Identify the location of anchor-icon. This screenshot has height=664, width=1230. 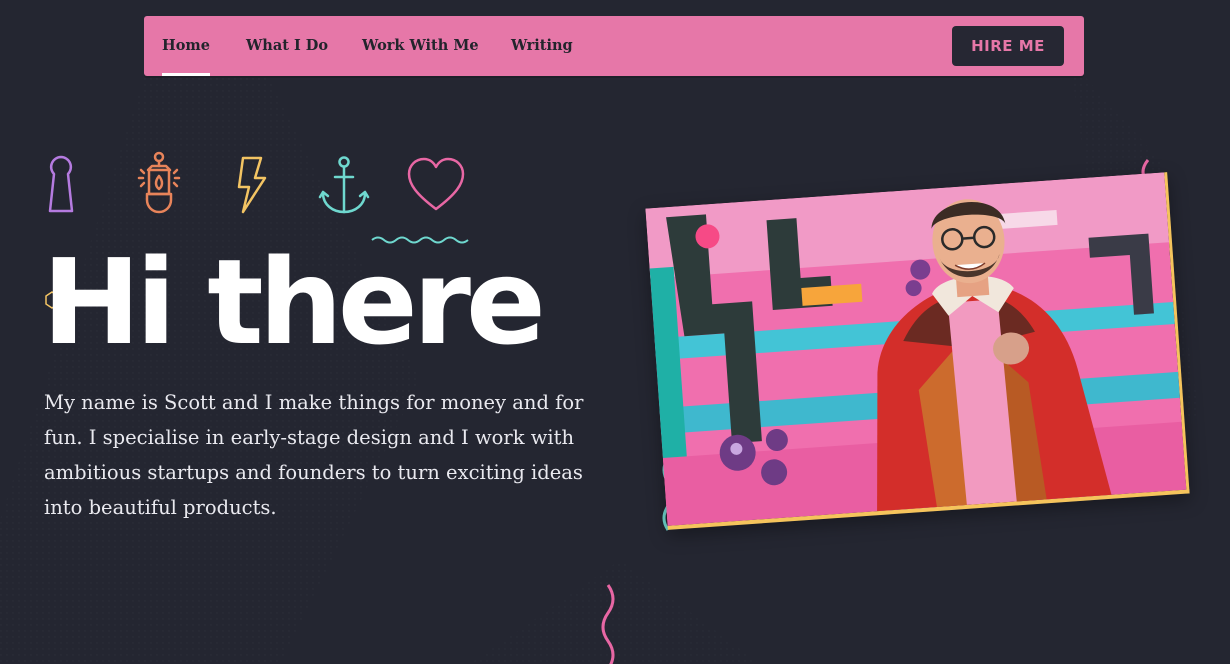
(344, 185).